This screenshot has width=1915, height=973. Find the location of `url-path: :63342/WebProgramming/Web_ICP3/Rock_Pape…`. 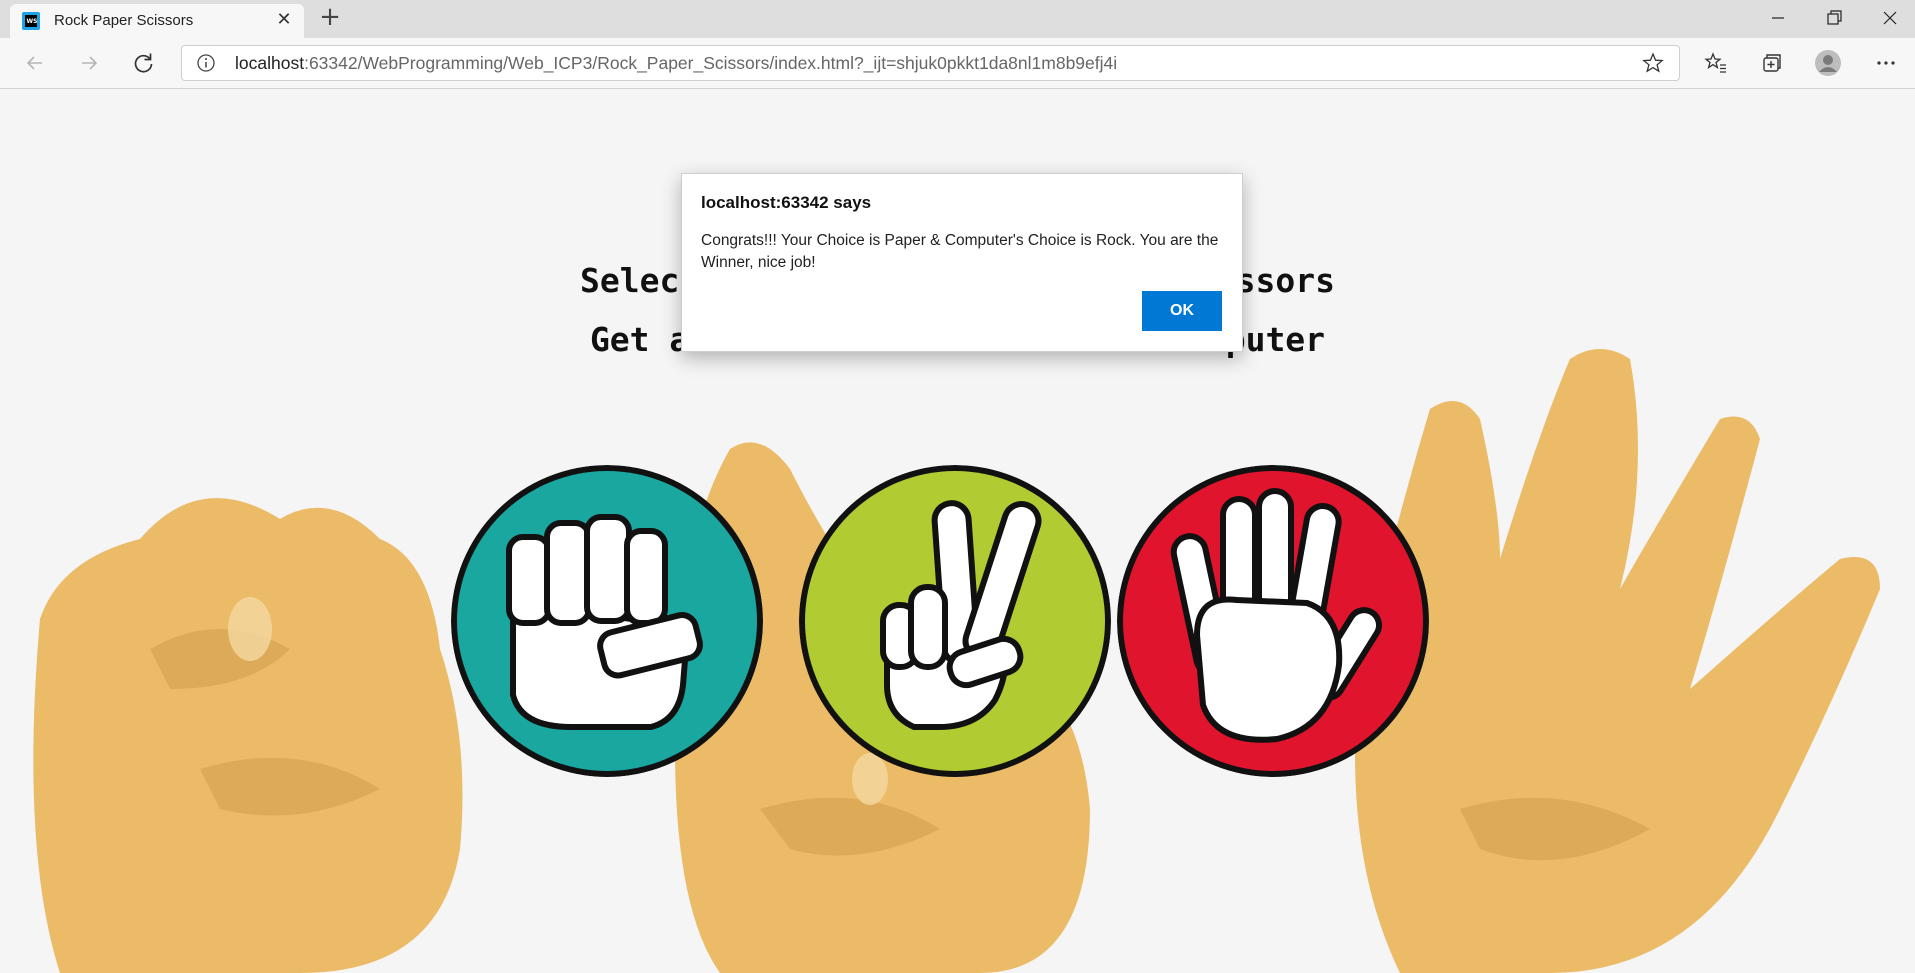

url-path: :63342/WebProgramming/Web_ICP3/Rock_Pape… is located at coordinates (711, 63).